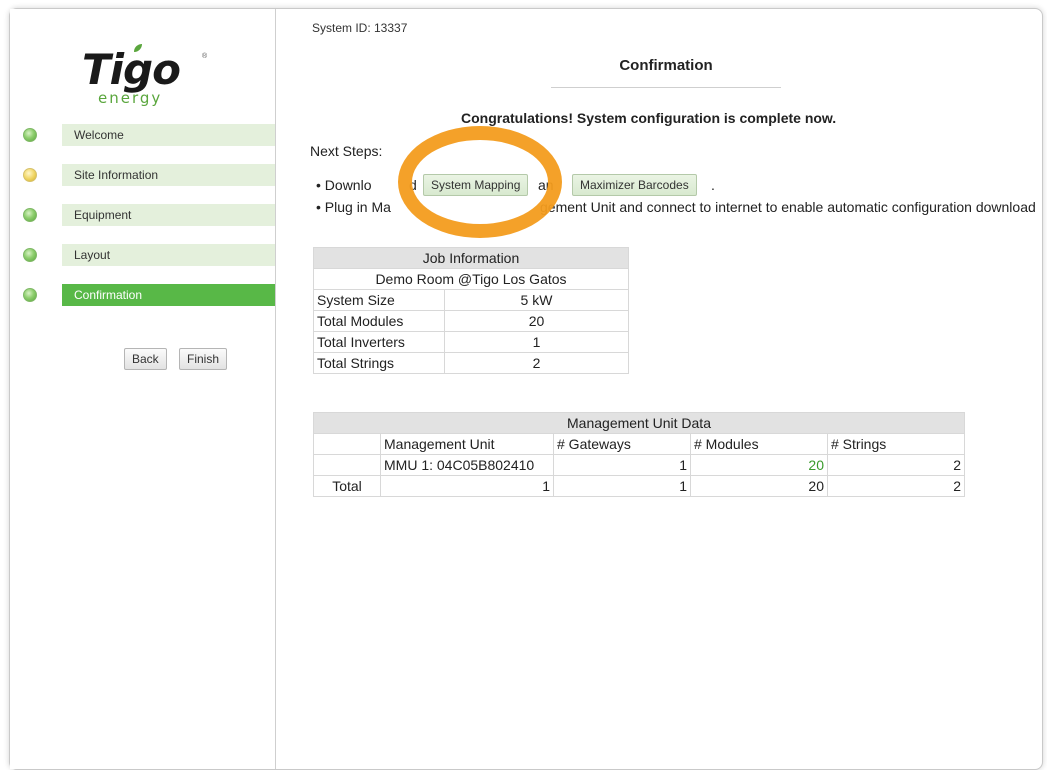  Describe the element at coordinates (759, 465) in the screenshot. I see `modules-link: 20` at that location.